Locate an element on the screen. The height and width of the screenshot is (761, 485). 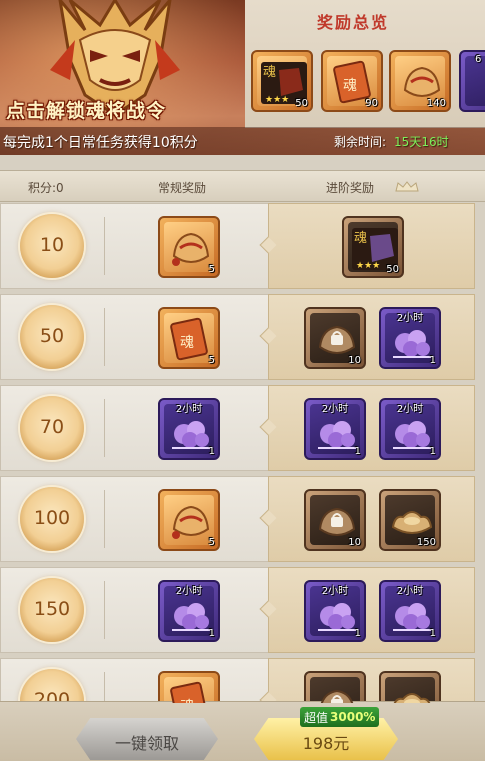
reward-qty: 150 is located at coordinates (426, 542).